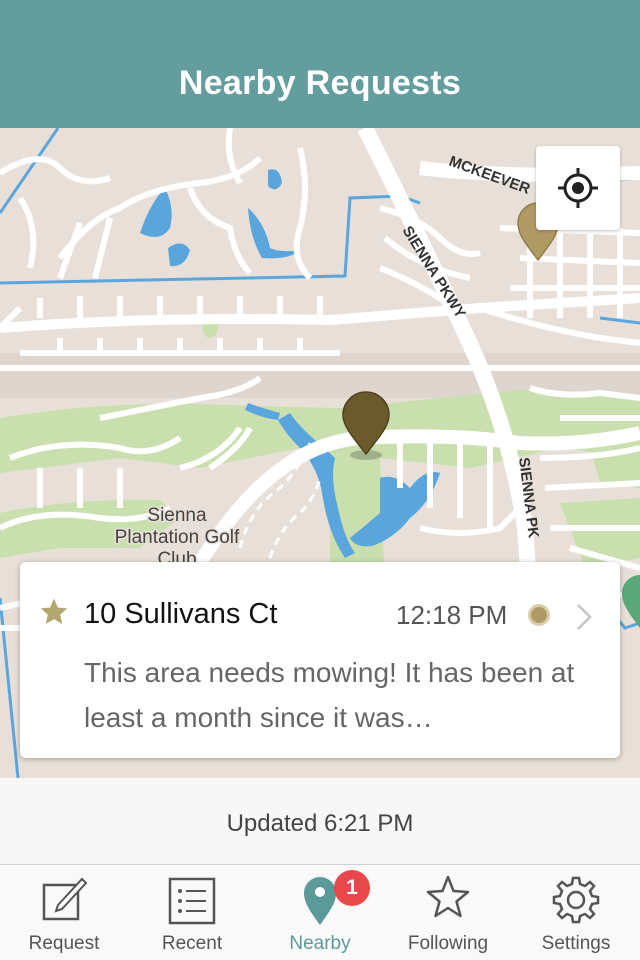 This screenshot has width=640, height=960. I want to click on locate-me-button, so click(578, 188).